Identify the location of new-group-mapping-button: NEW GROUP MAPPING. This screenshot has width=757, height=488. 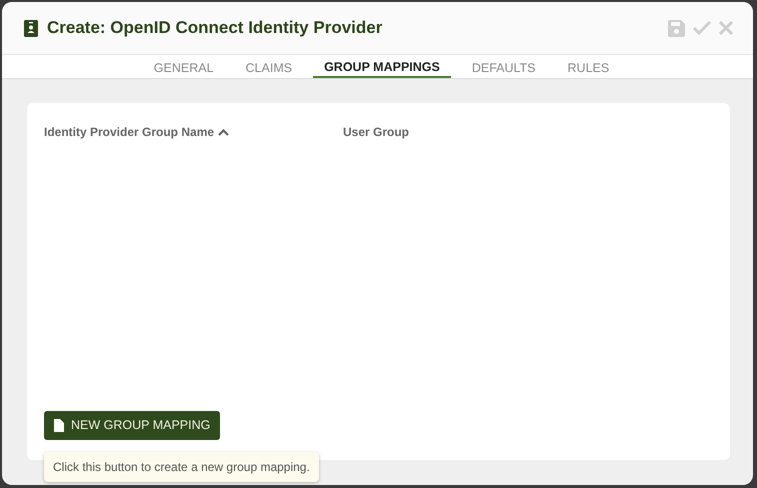
(132, 425).